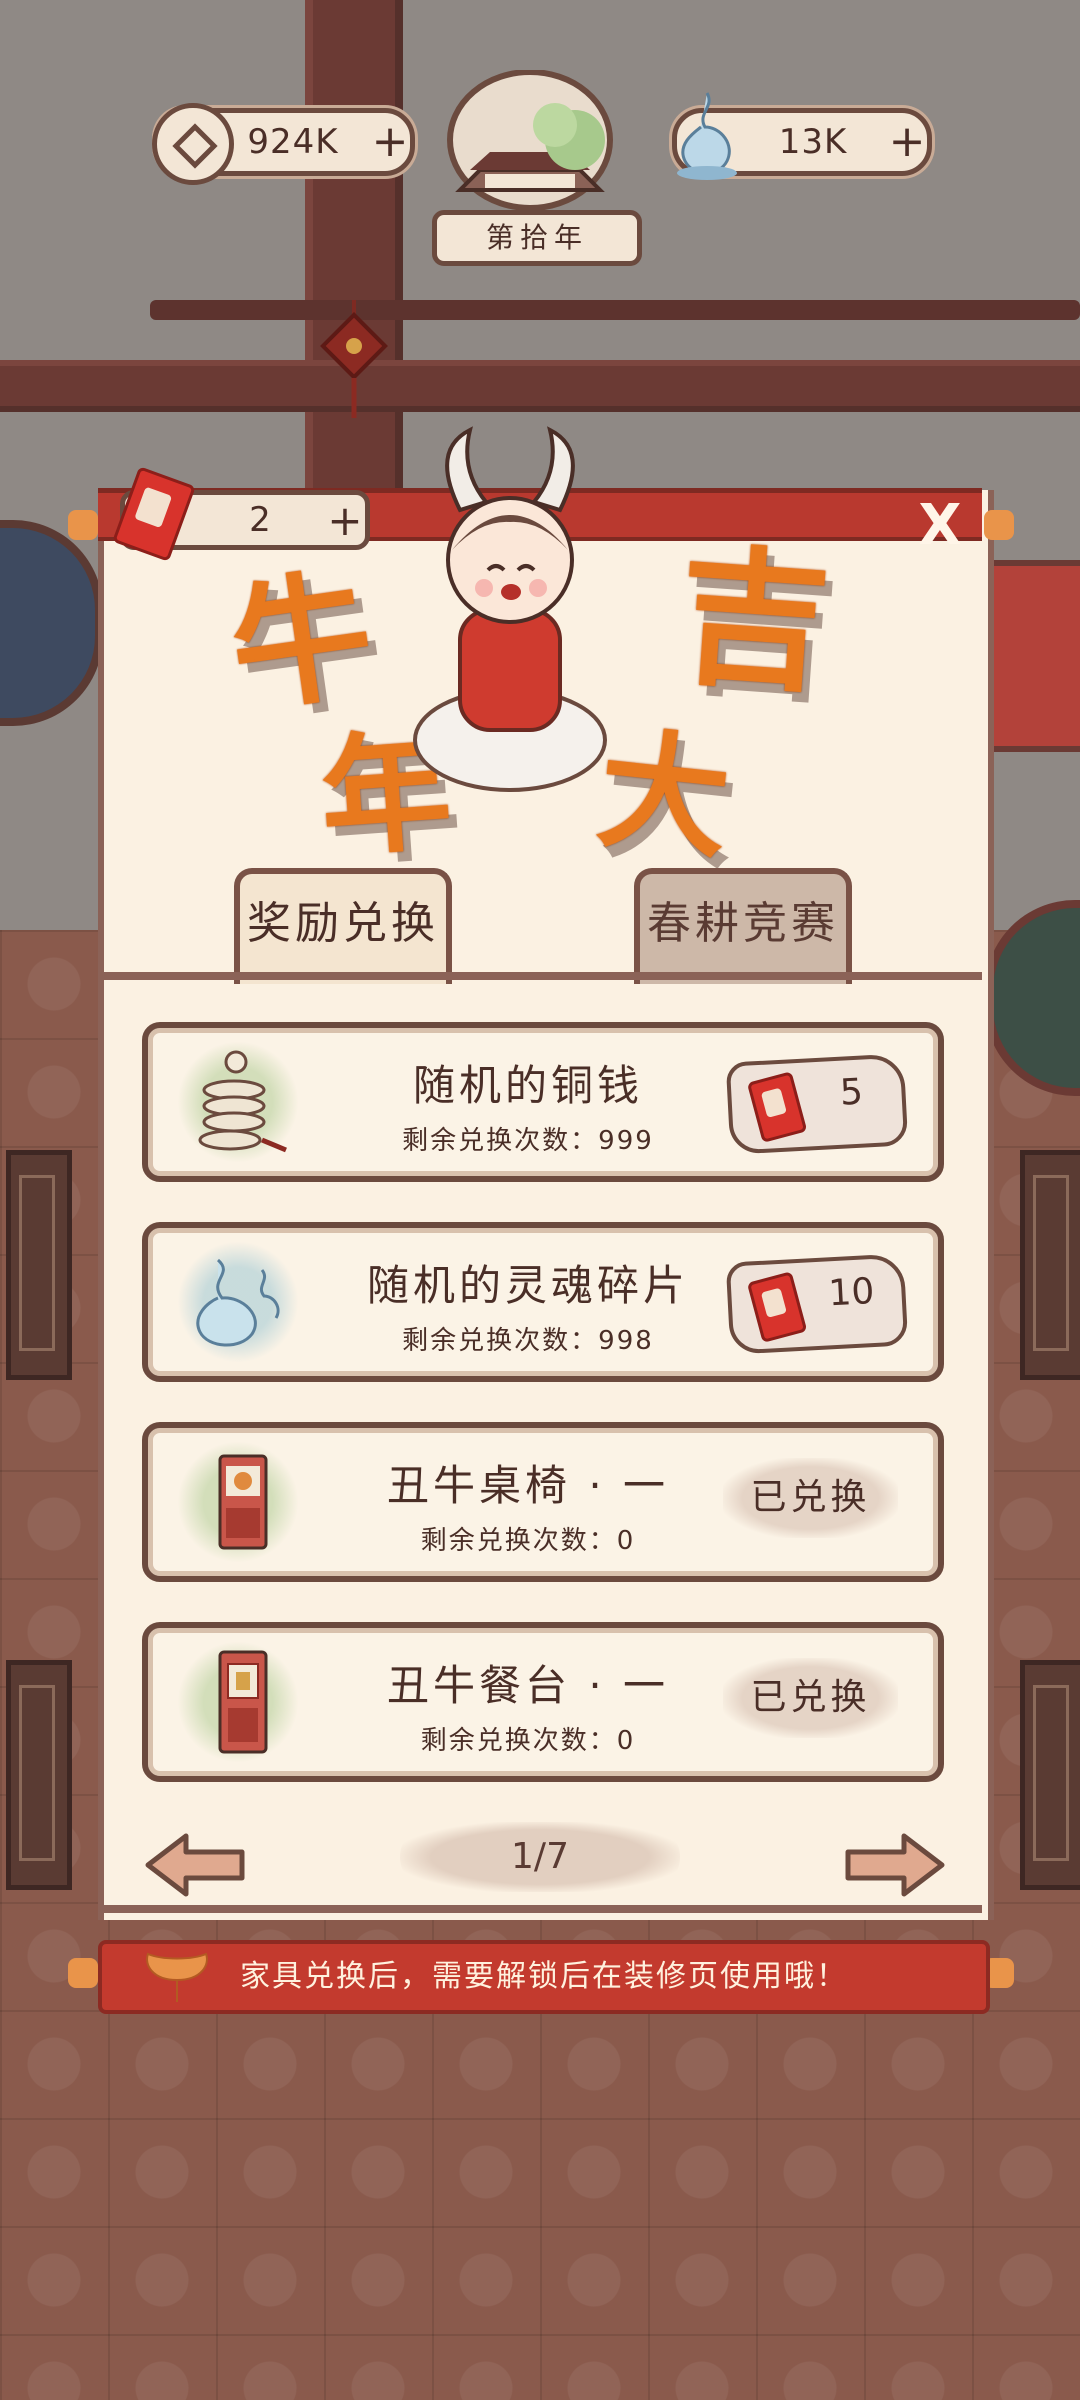 Image resolution: width=1080 pixels, height=2400 pixels. Describe the element at coordinates (540, 1909) in the screenshot. I see `pager-divider` at that location.